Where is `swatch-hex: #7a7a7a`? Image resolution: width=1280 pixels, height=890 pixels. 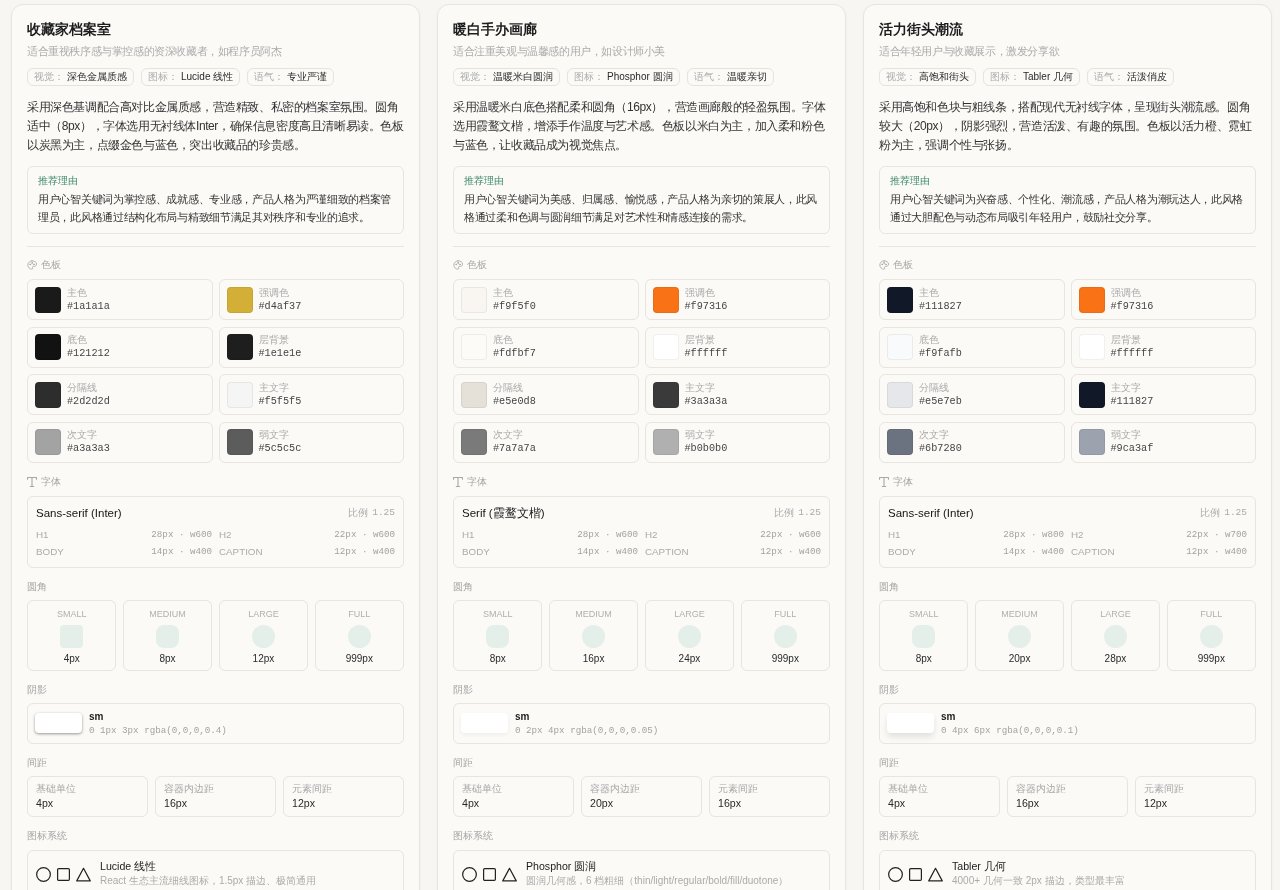 swatch-hex: #7a7a7a is located at coordinates (514, 448).